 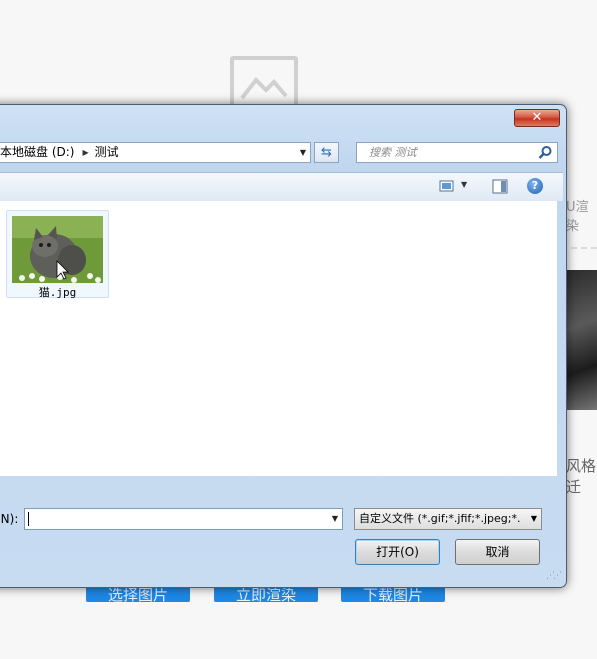 I want to click on render-label: U渲染, so click(x=577, y=217).